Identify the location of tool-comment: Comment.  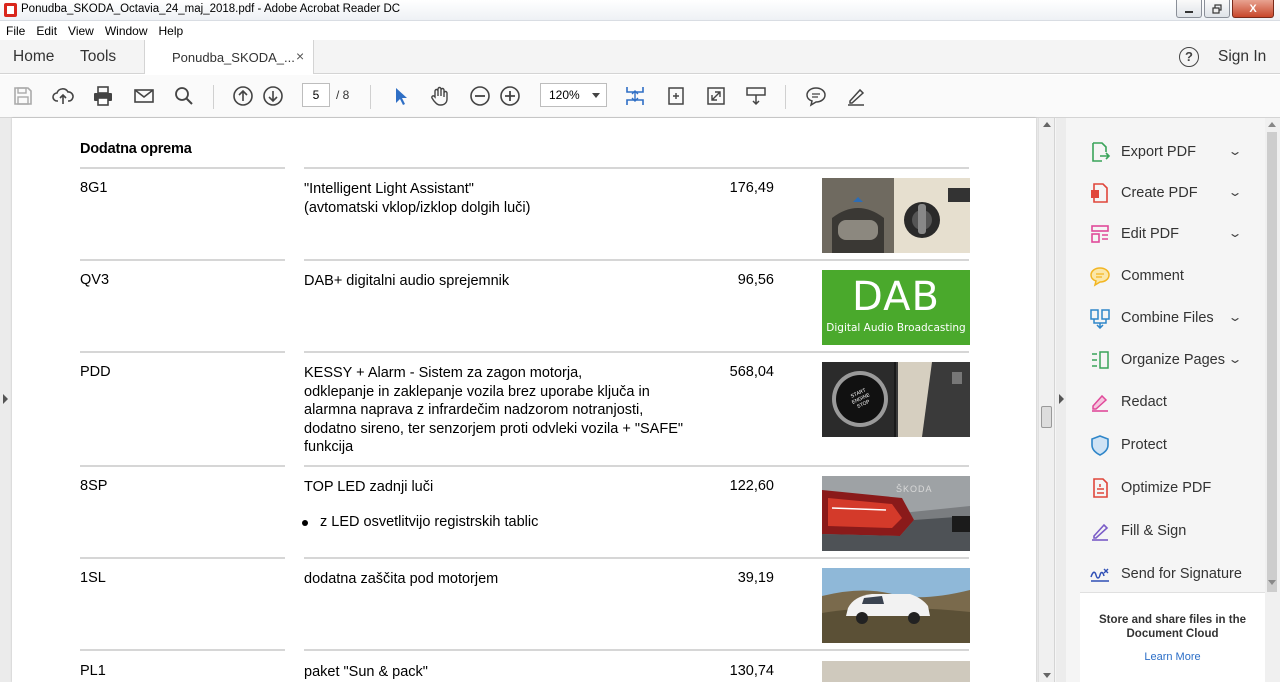
(1136, 276).